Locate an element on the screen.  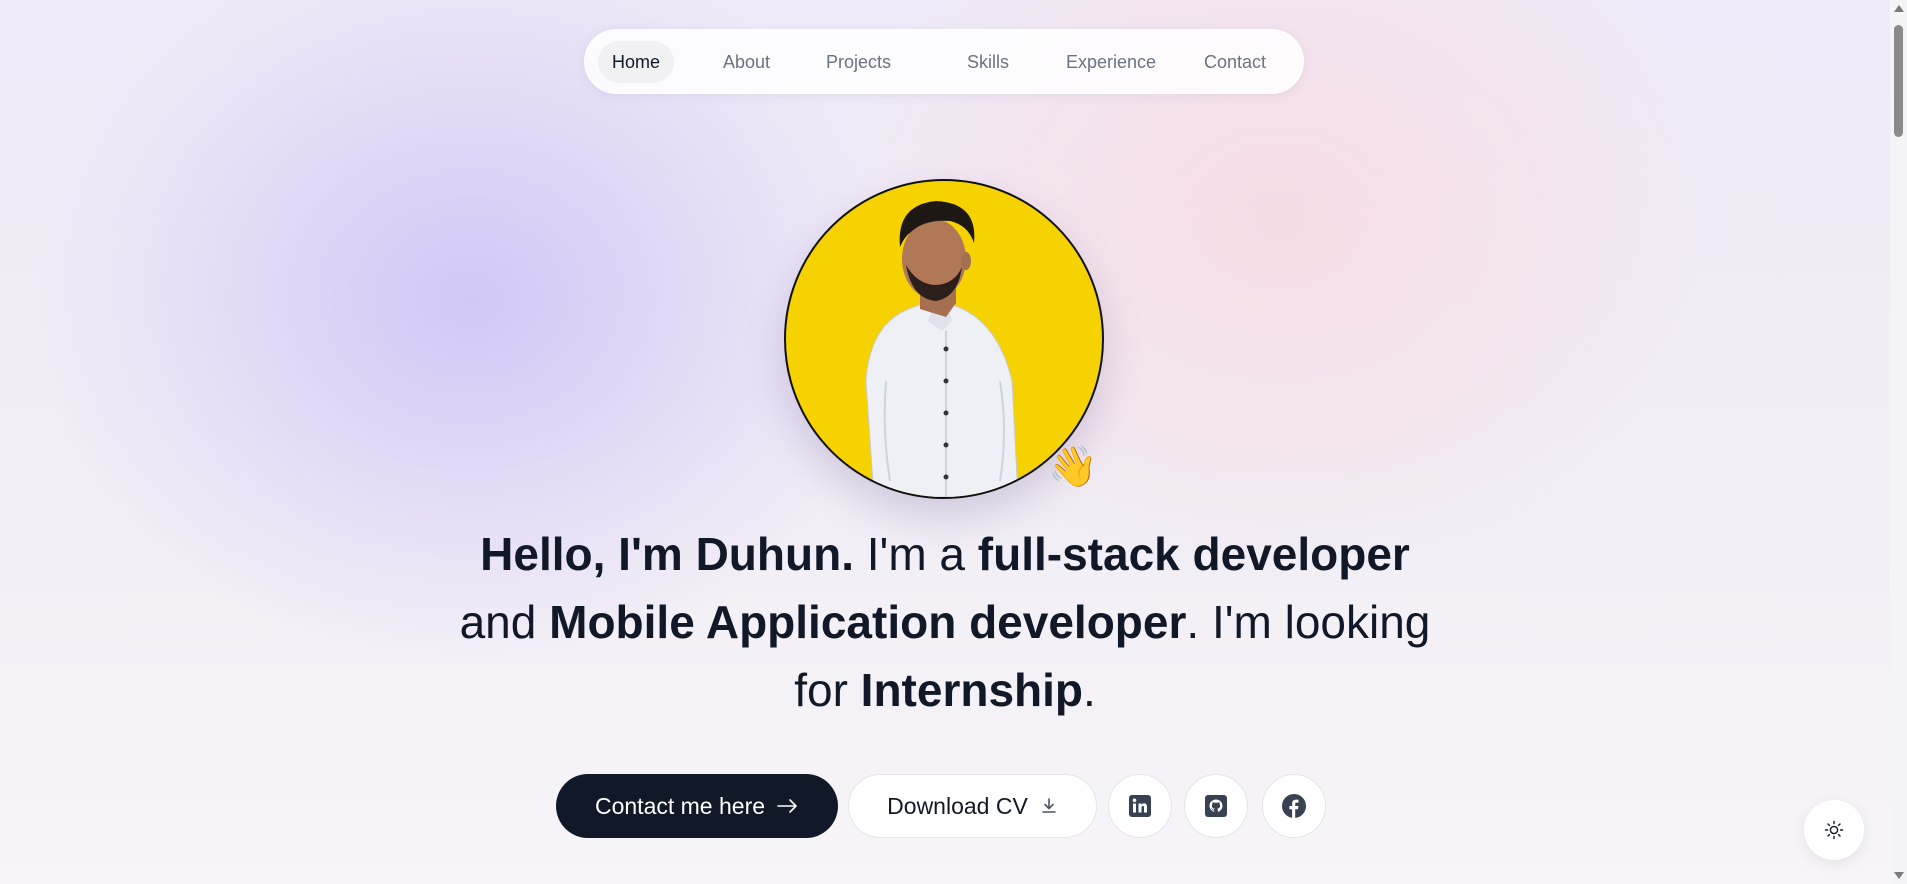
linkedin-button is located at coordinates (1140, 806).